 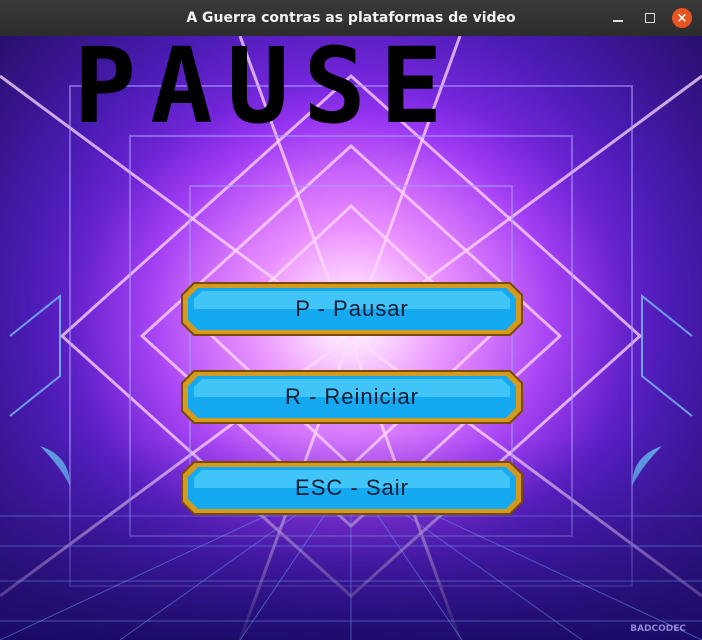 I want to click on pause-heading-text: PAUSE, so click(x=264, y=84).